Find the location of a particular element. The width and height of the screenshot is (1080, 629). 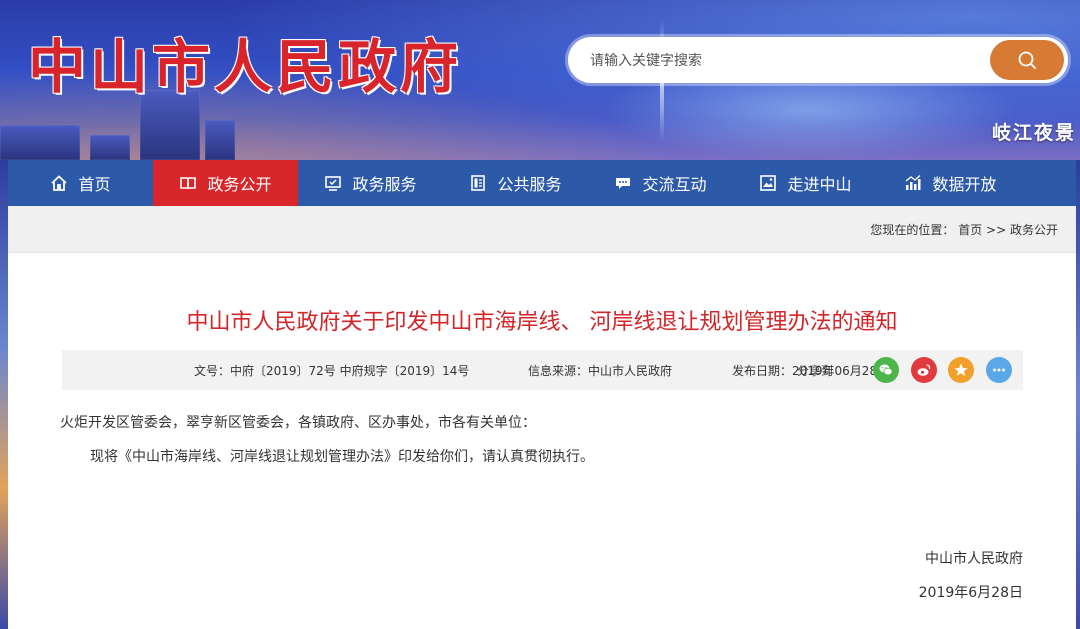

share-weibo-button is located at coordinates (924, 370).